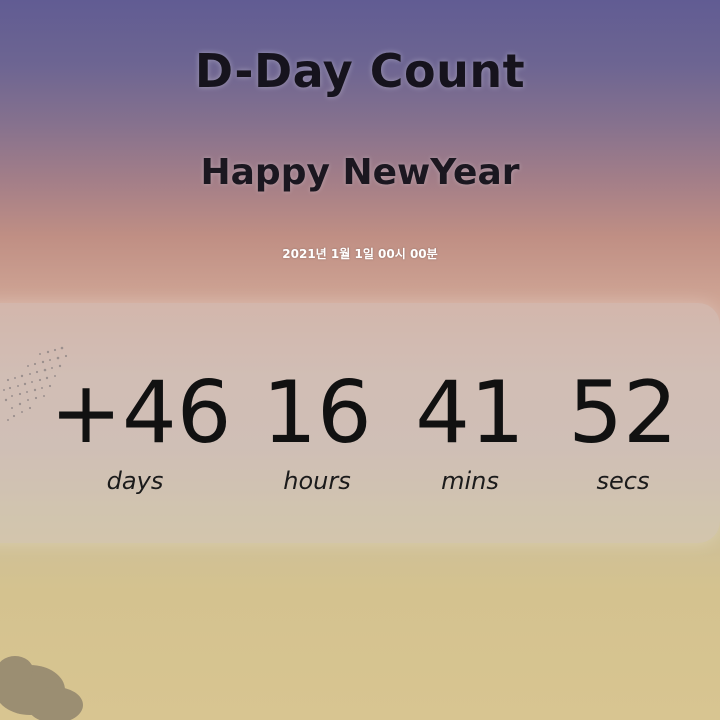  What do you see at coordinates (360, 254) in the screenshot?
I see `target-date: 2021년 1월 1일 00시 00분` at bounding box center [360, 254].